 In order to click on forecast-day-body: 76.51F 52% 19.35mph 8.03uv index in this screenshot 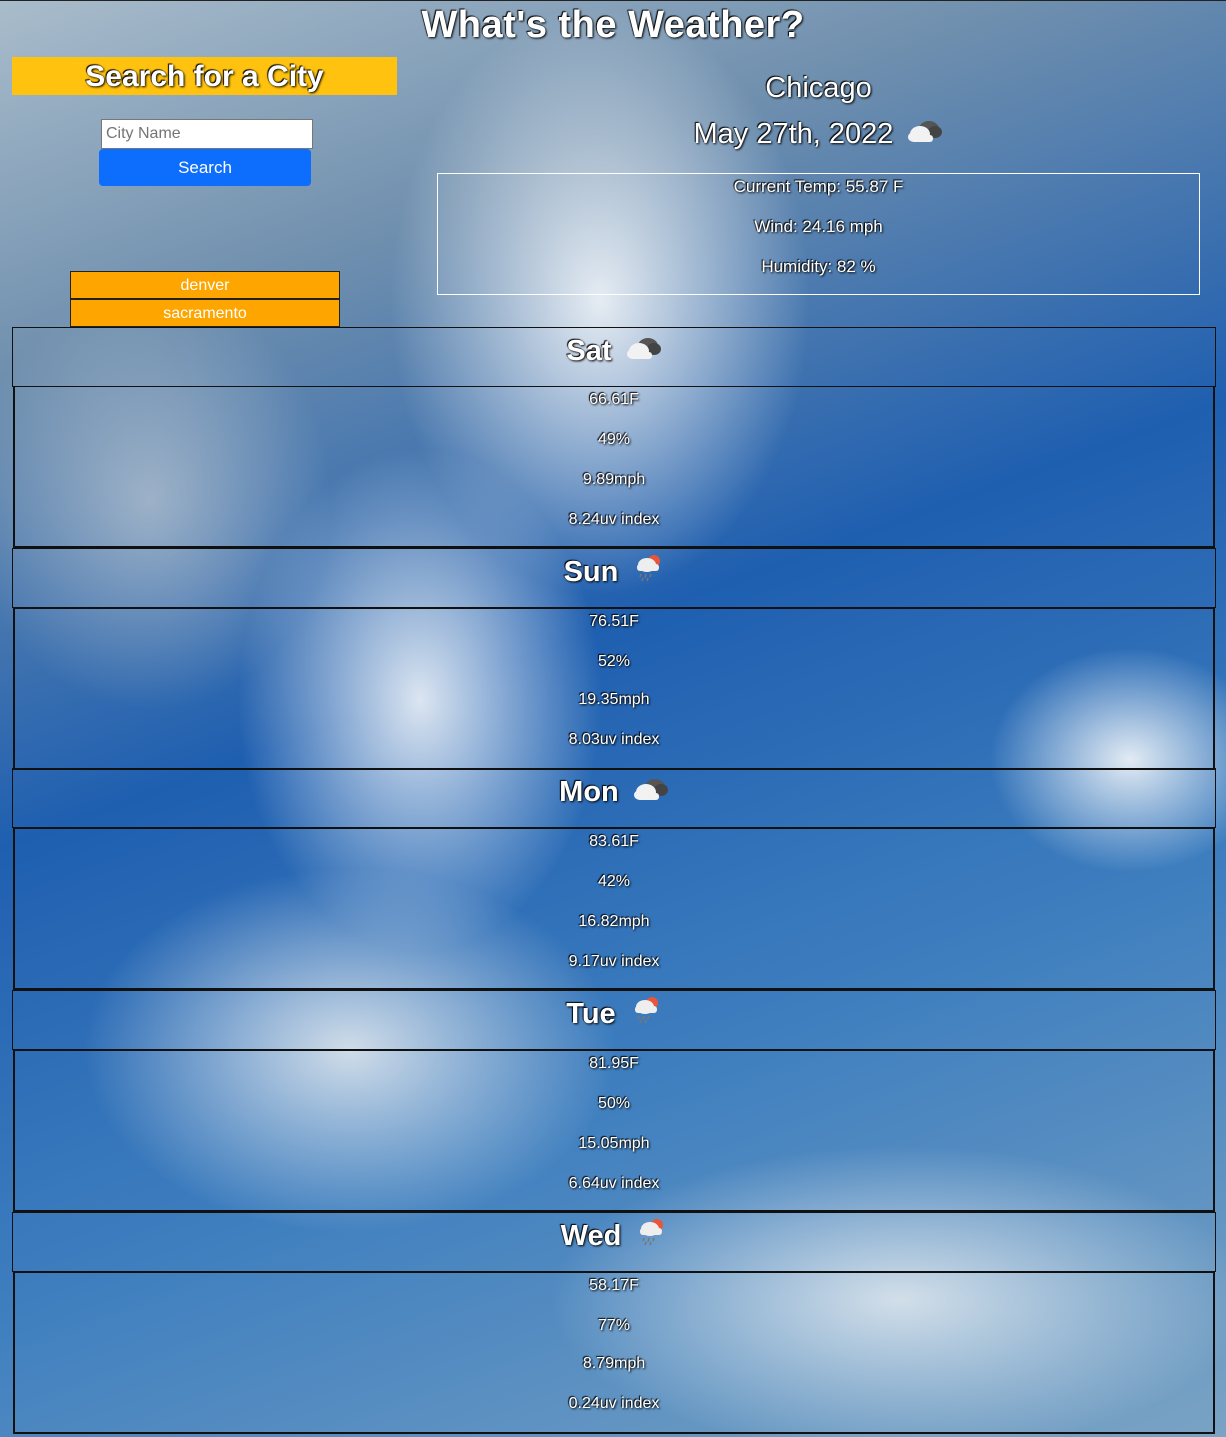, I will do `click(614, 689)`.